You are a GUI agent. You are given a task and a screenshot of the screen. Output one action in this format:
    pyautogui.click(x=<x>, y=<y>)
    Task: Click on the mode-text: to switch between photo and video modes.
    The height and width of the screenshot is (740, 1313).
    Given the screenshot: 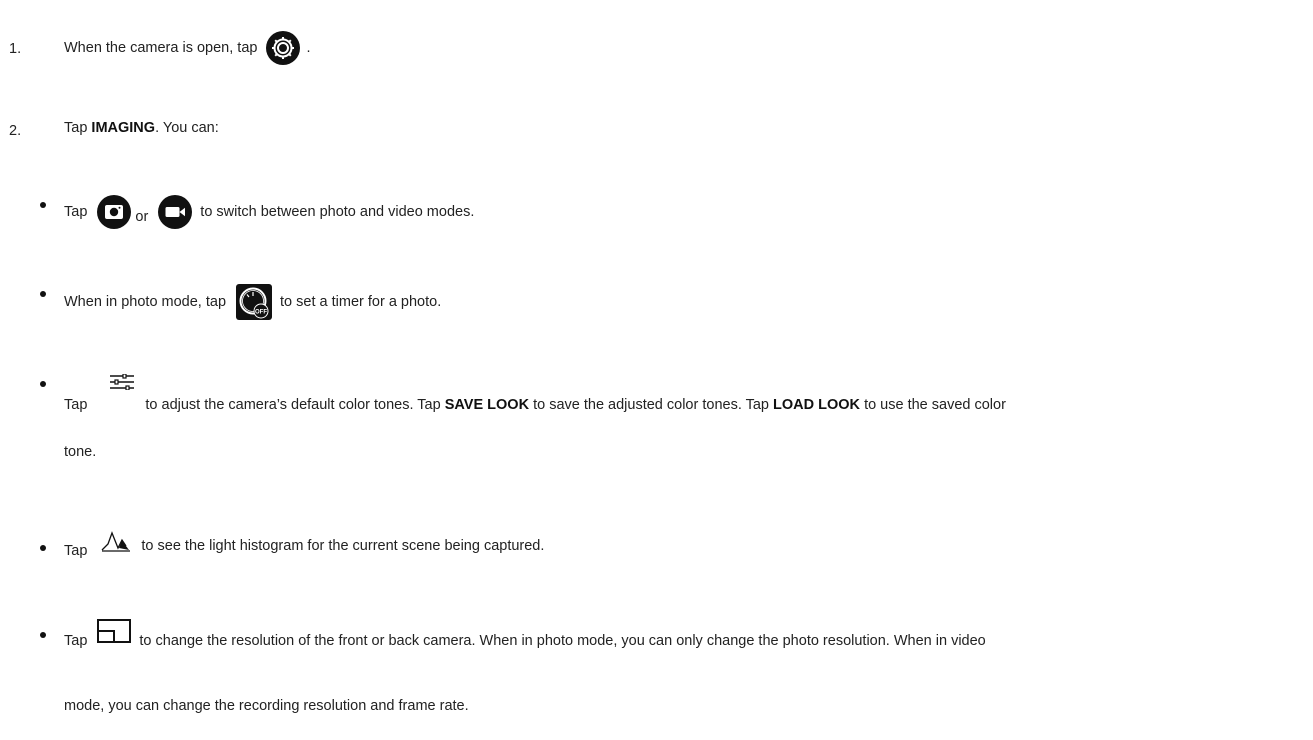 What is the action you would take?
    pyautogui.click(x=337, y=212)
    